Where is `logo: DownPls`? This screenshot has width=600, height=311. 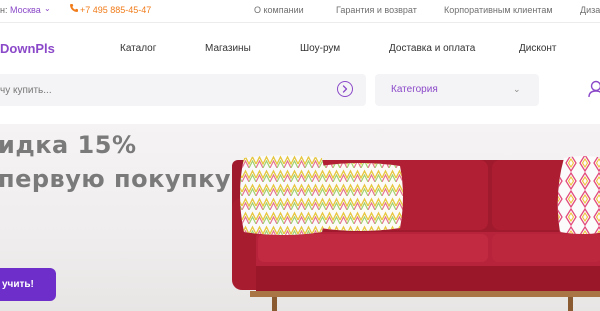 logo: DownPls is located at coordinates (27, 48).